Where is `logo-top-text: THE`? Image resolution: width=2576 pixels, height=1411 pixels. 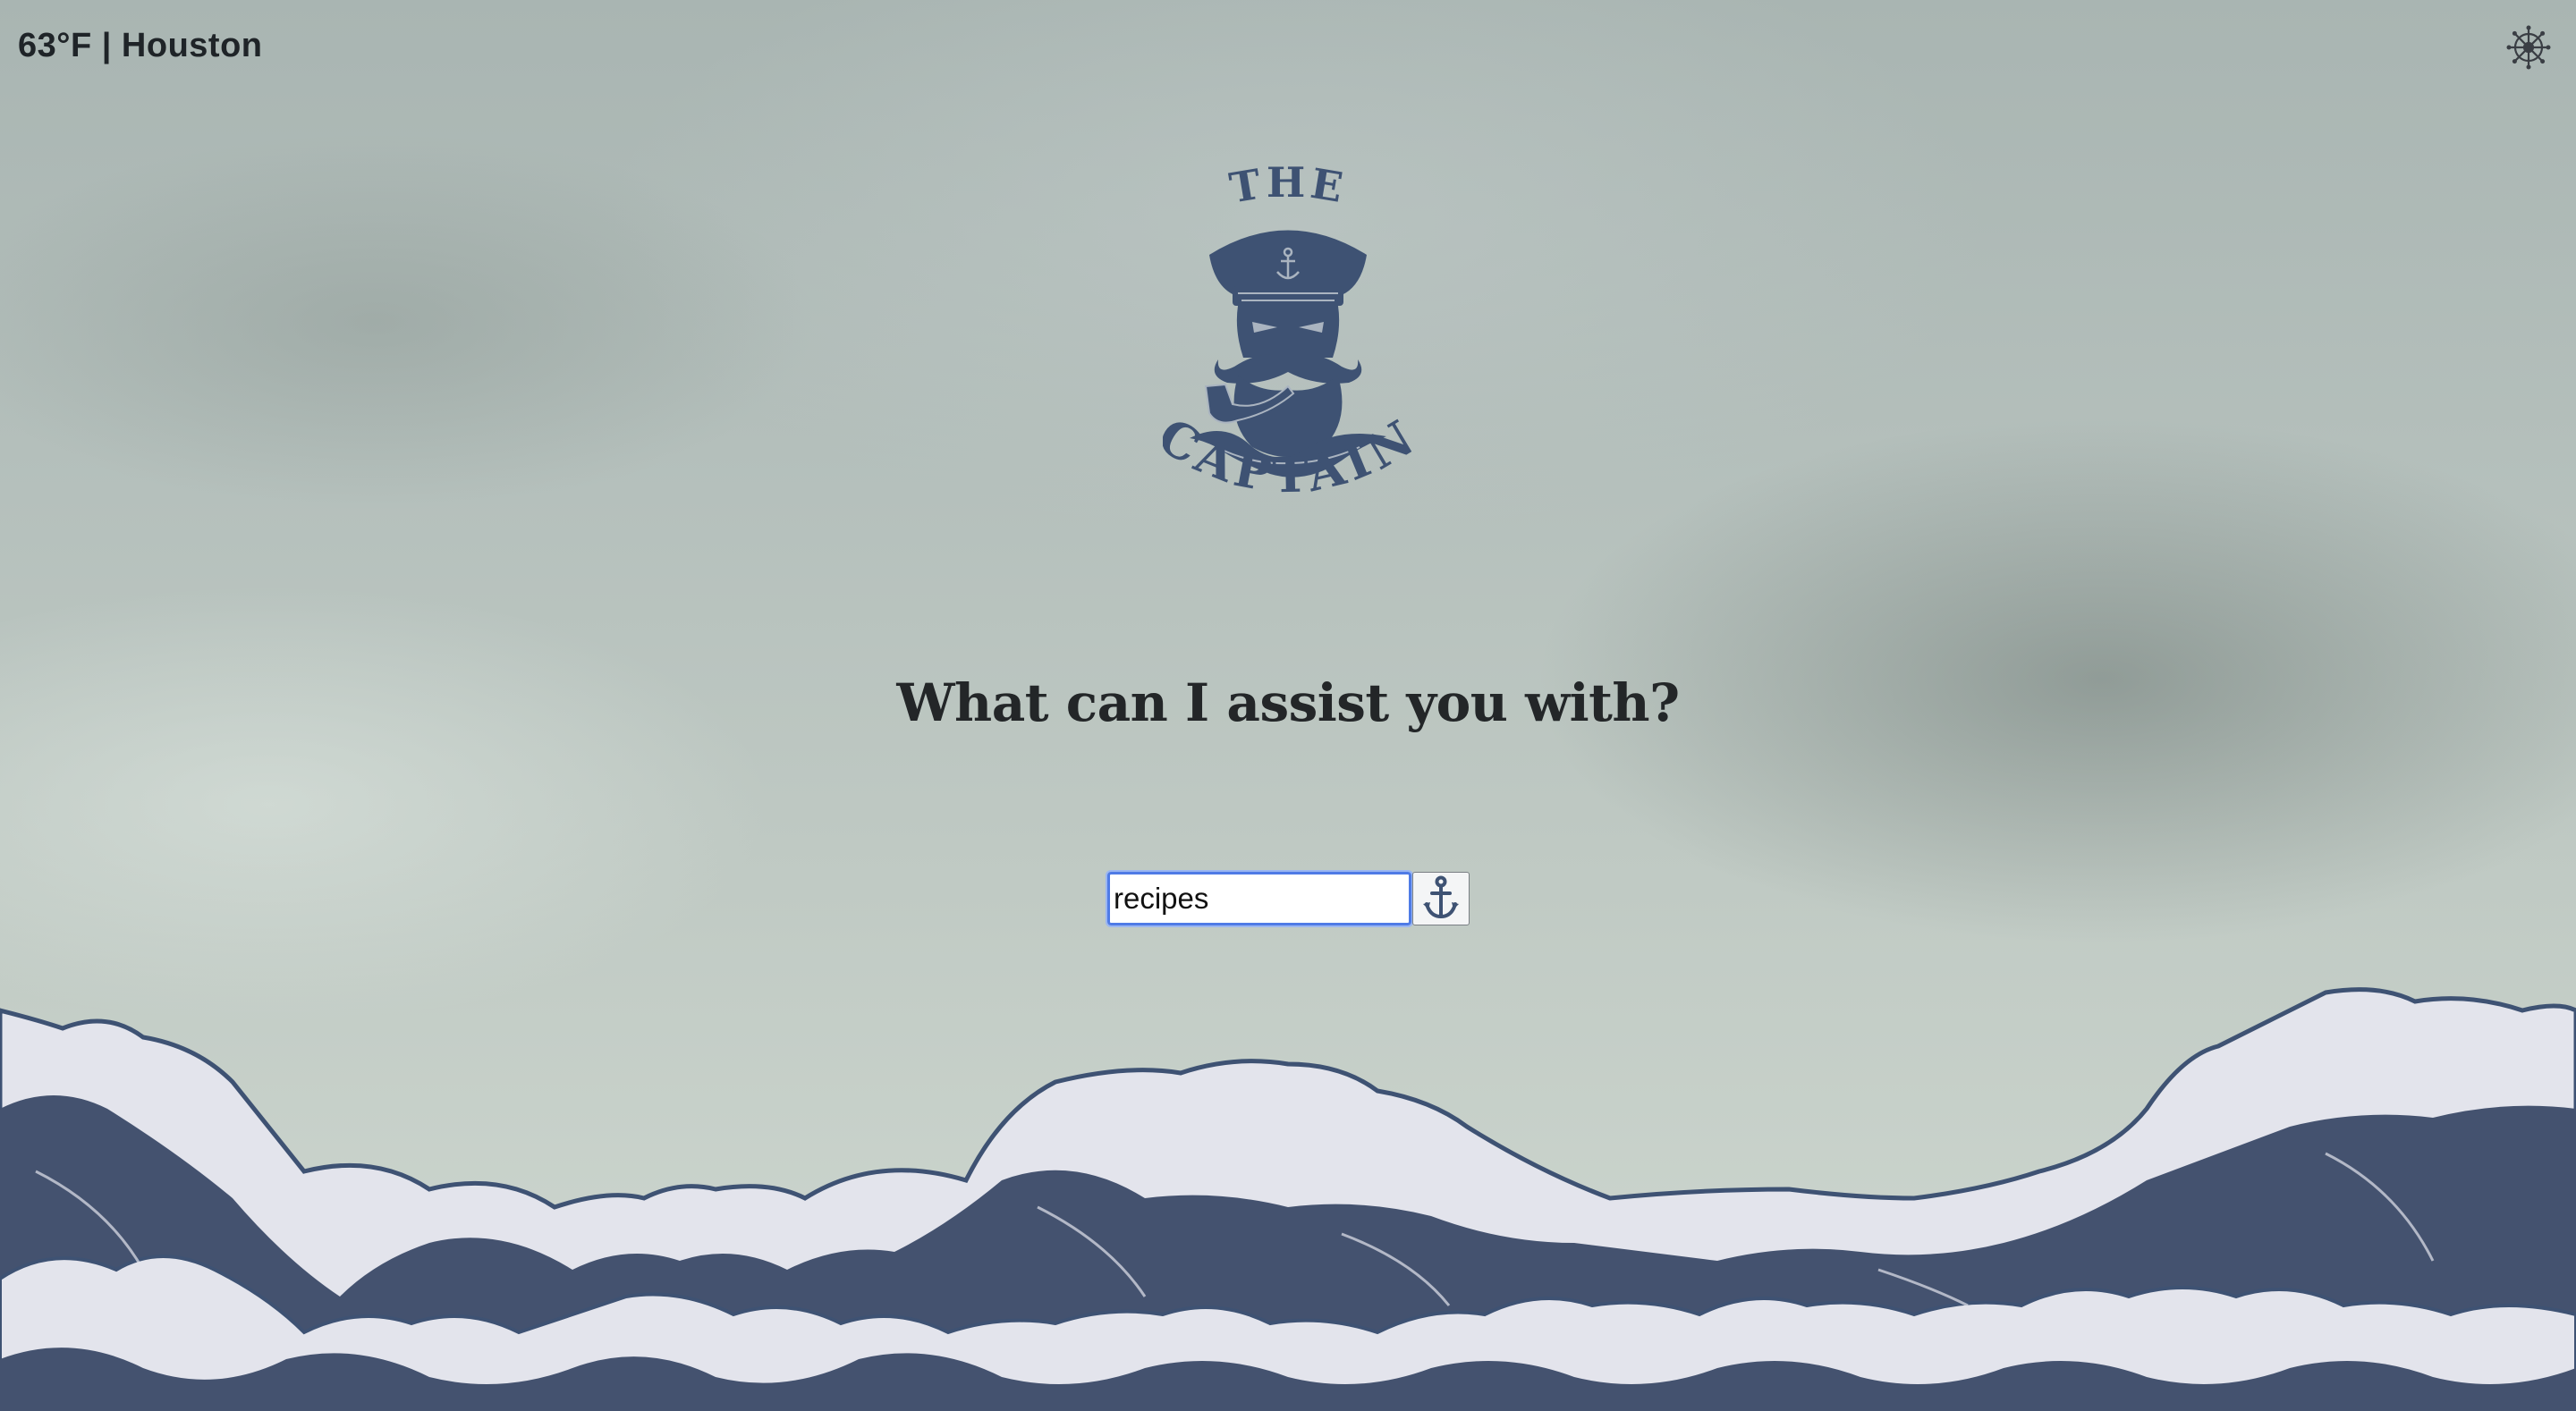
logo-top-text: THE is located at coordinates (1286, 186).